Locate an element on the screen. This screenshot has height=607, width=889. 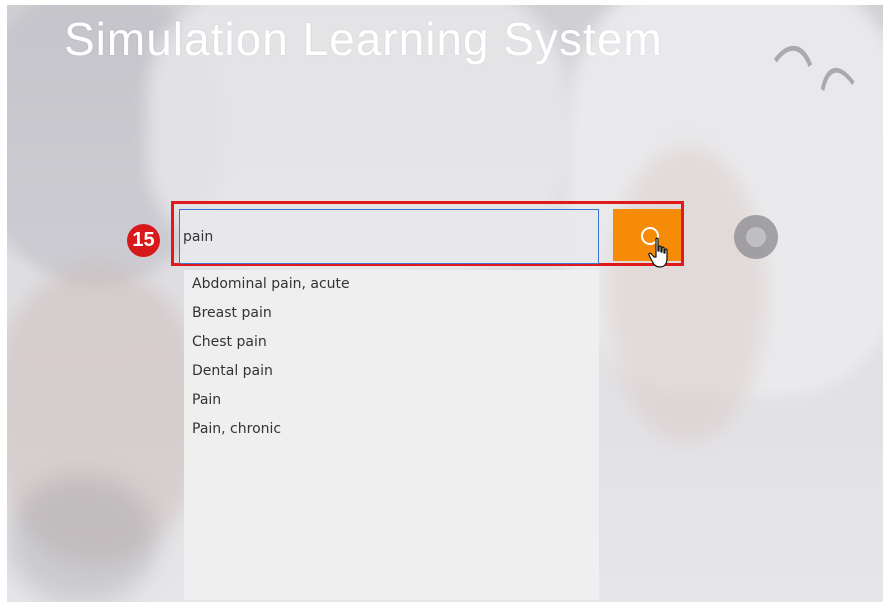
hand-cursor-icon is located at coordinates (658, 252).